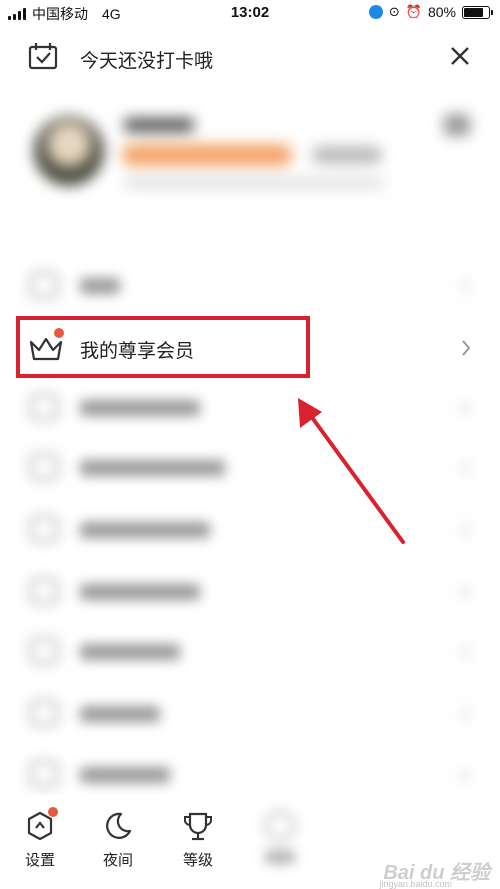  What do you see at coordinates (413, 11) in the screenshot?
I see `alarm-icon: ⏰` at bounding box center [413, 11].